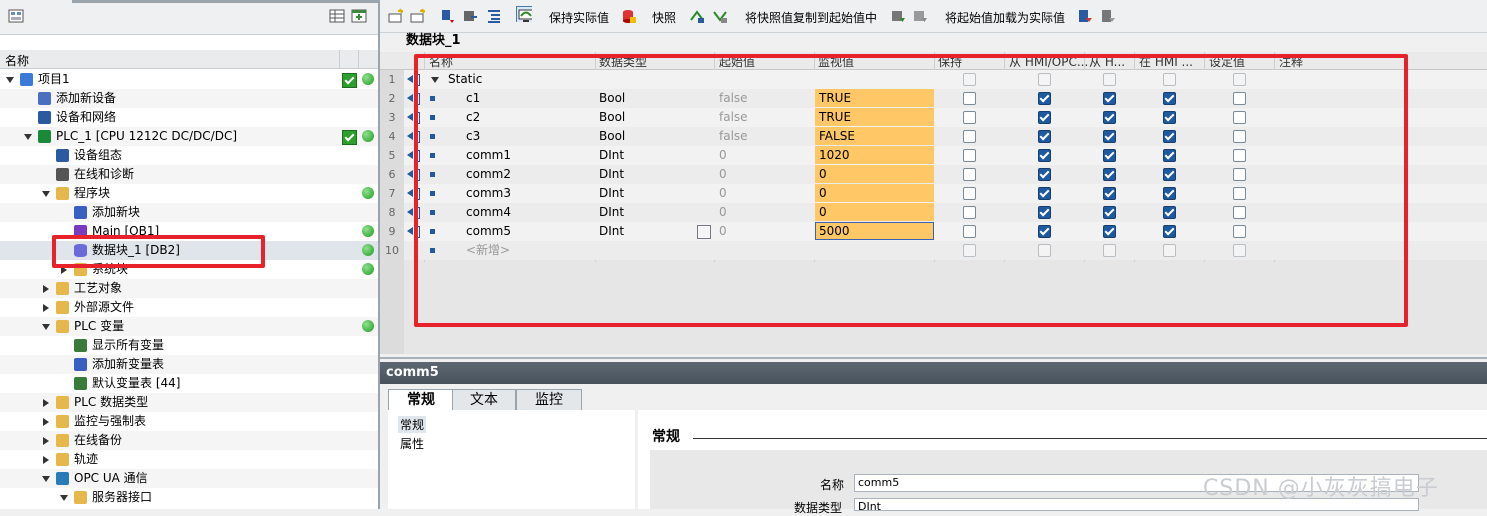  Describe the element at coordinates (86, 459) in the screenshot. I see `tree-item-label: 轨迹` at that location.